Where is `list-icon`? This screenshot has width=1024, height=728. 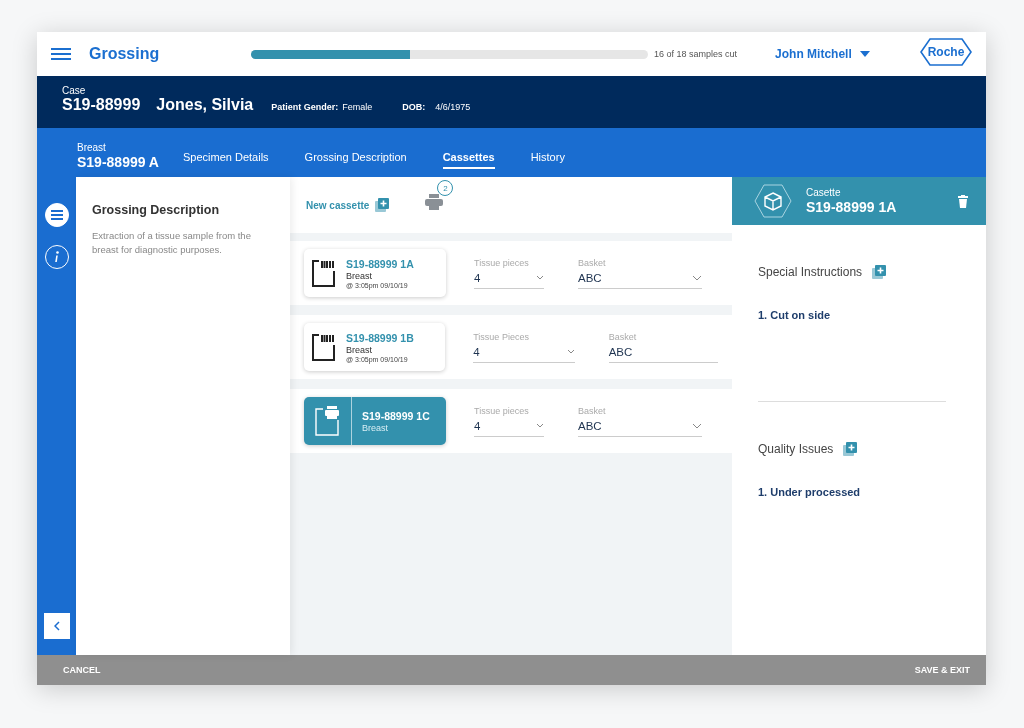 list-icon is located at coordinates (56, 215).